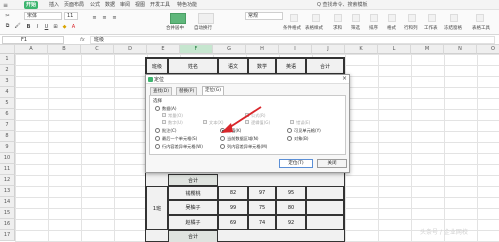  What do you see at coordinates (203, 28) in the screenshot?
I see `wrap-label: 自动换行` at bounding box center [203, 28].